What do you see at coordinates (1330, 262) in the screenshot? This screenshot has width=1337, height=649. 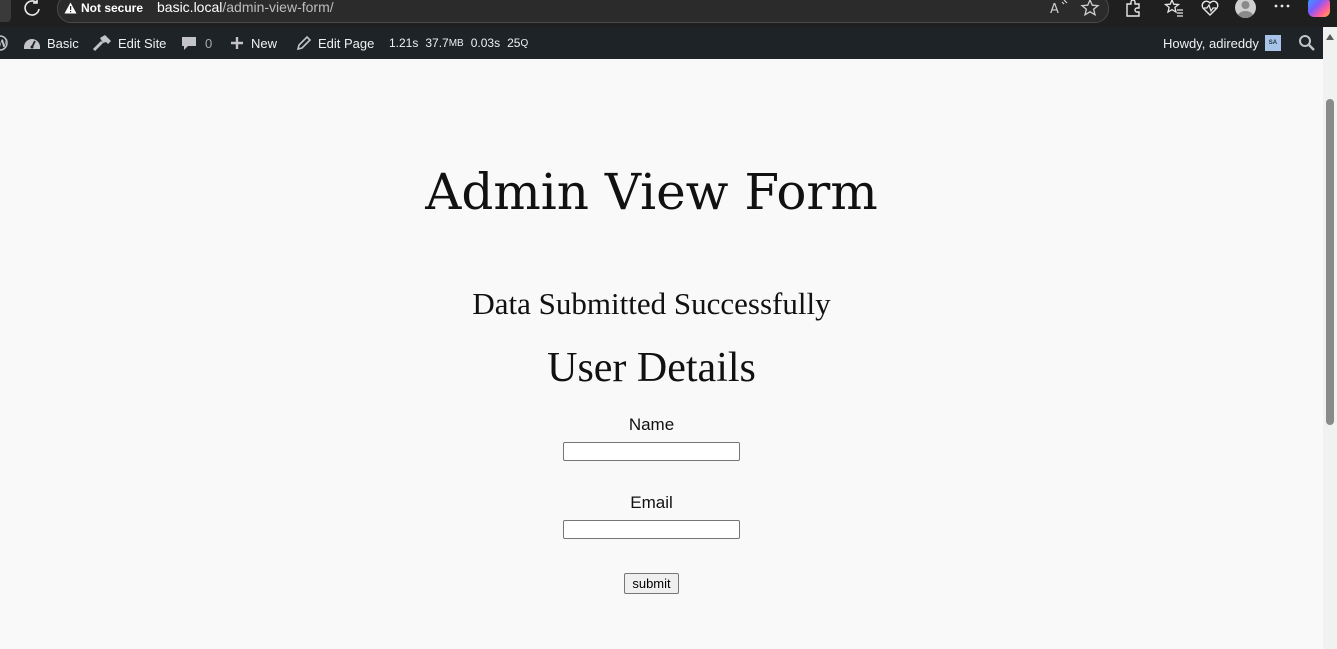 I see `scroll-thumb` at bounding box center [1330, 262].